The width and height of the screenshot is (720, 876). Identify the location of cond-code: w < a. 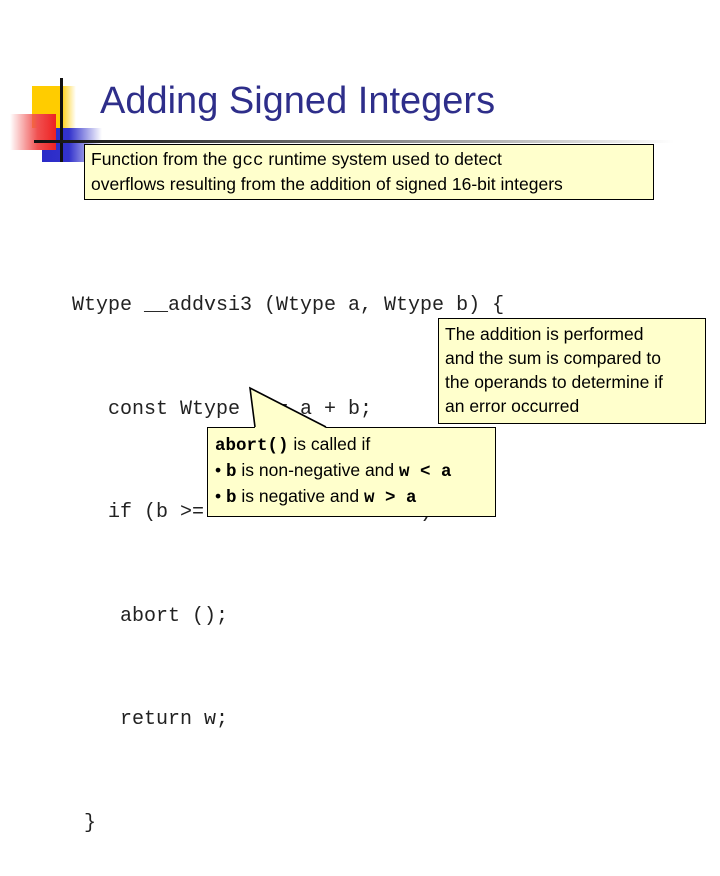
(425, 472).